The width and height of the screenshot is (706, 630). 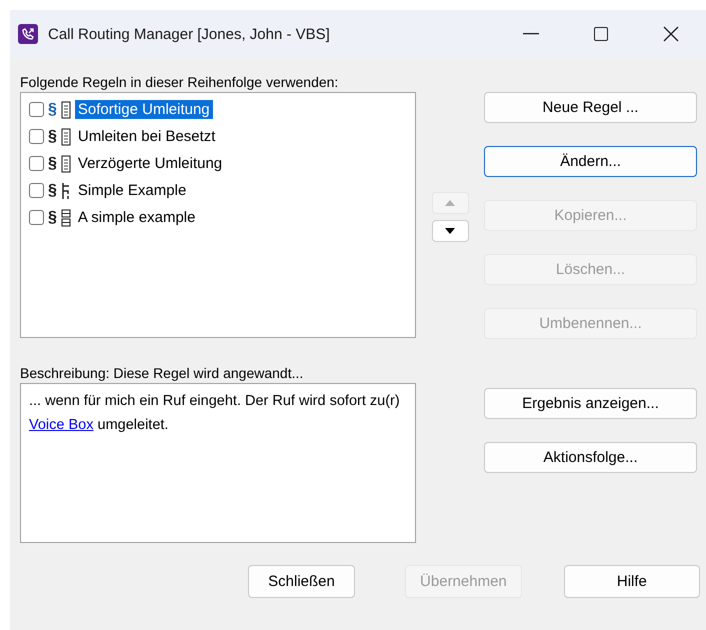 What do you see at coordinates (143, 109) in the screenshot?
I see `rule-item: Sofortige Umleitung` at bounding box center [143, 109].